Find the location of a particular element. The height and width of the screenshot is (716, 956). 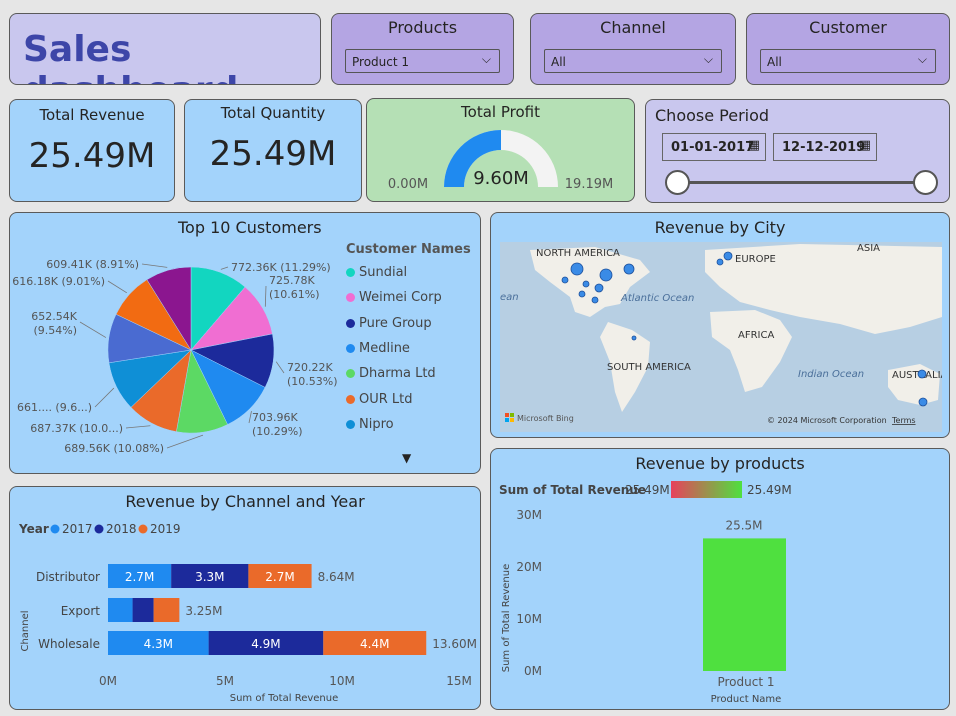

year-legend-label: 2019 is located at coordinates (165, 529).